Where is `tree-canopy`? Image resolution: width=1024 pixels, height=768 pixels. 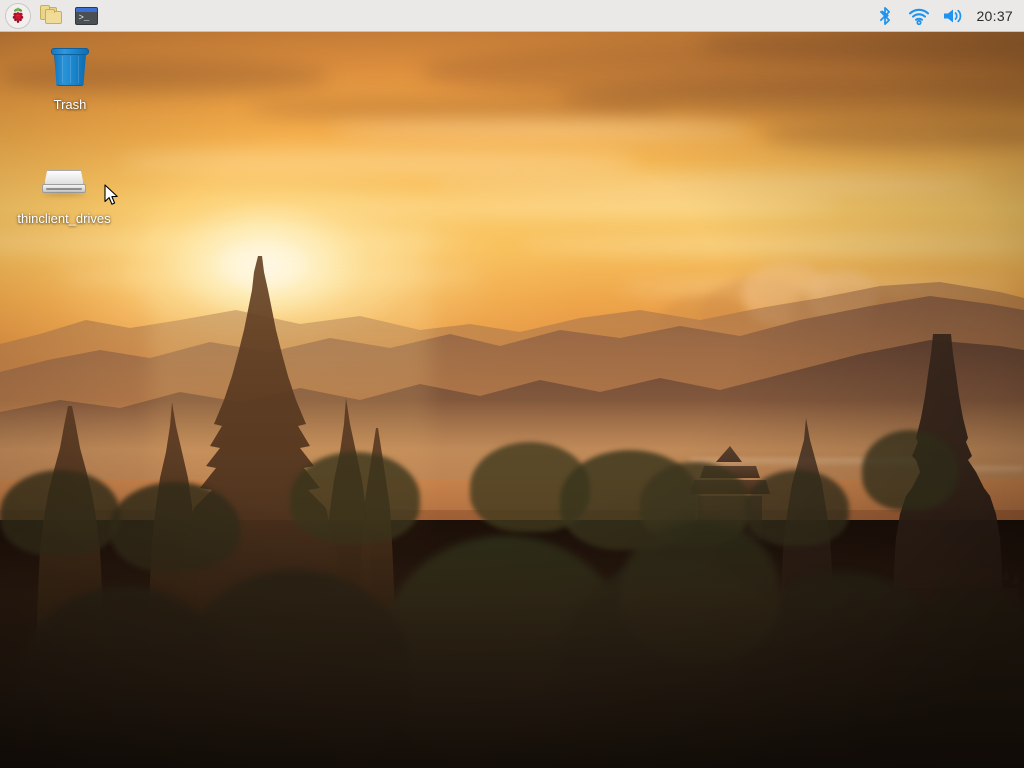 tree-canopy is located at coordinates (910, 470).